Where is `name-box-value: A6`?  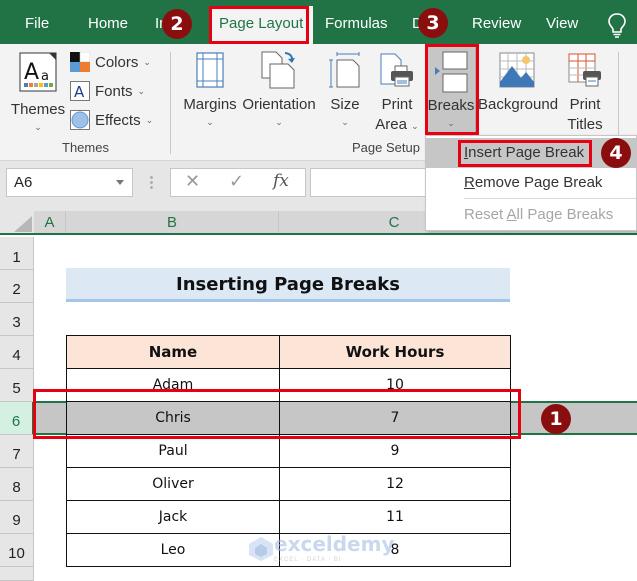
name-box-value: A6 is located at coordinates (23, 182).